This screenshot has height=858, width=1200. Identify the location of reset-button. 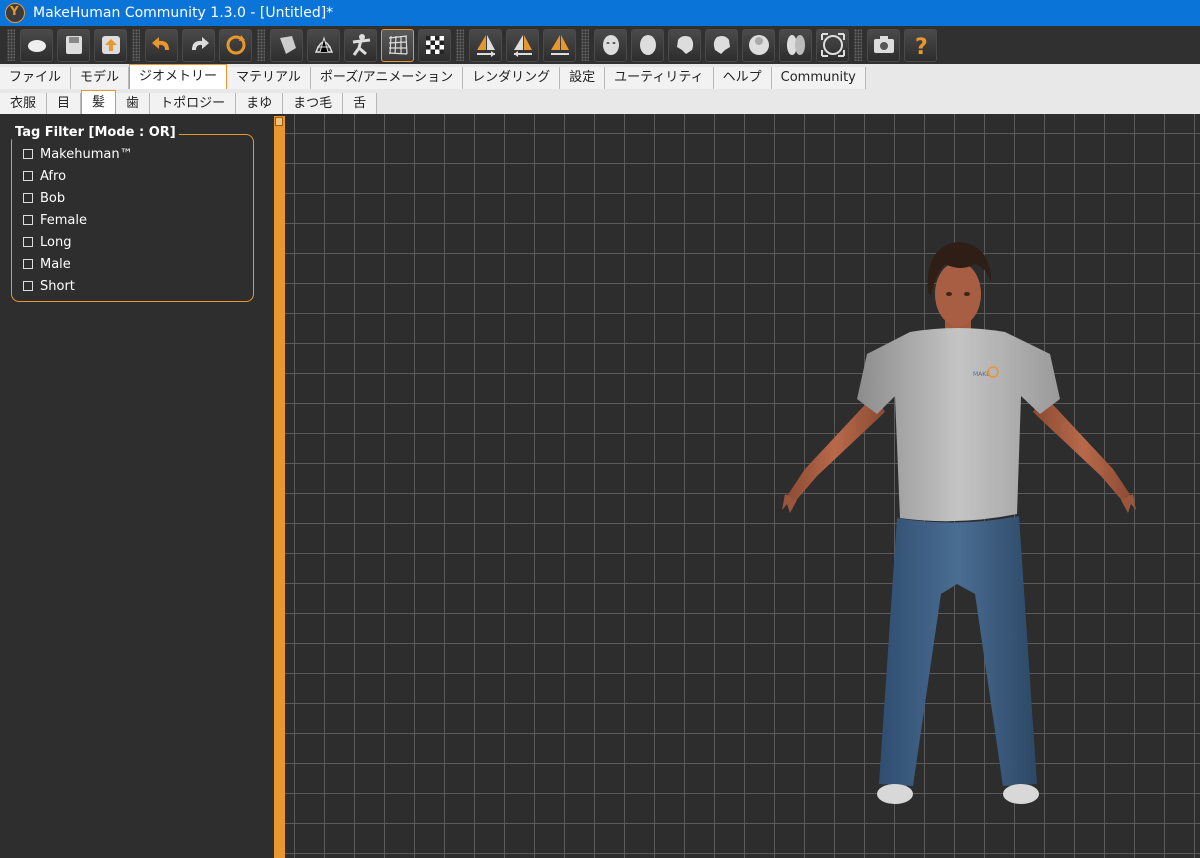
(235, 45).